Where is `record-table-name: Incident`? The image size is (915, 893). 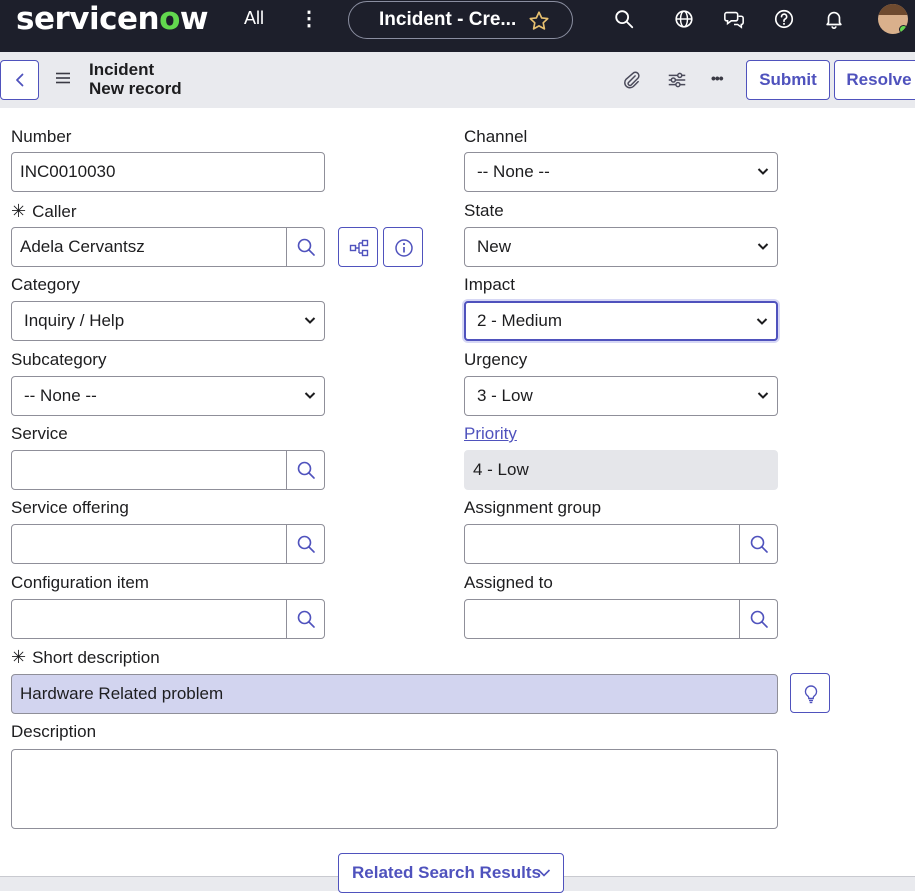 record-table-name: Incident is located at coordinates (122, 69).